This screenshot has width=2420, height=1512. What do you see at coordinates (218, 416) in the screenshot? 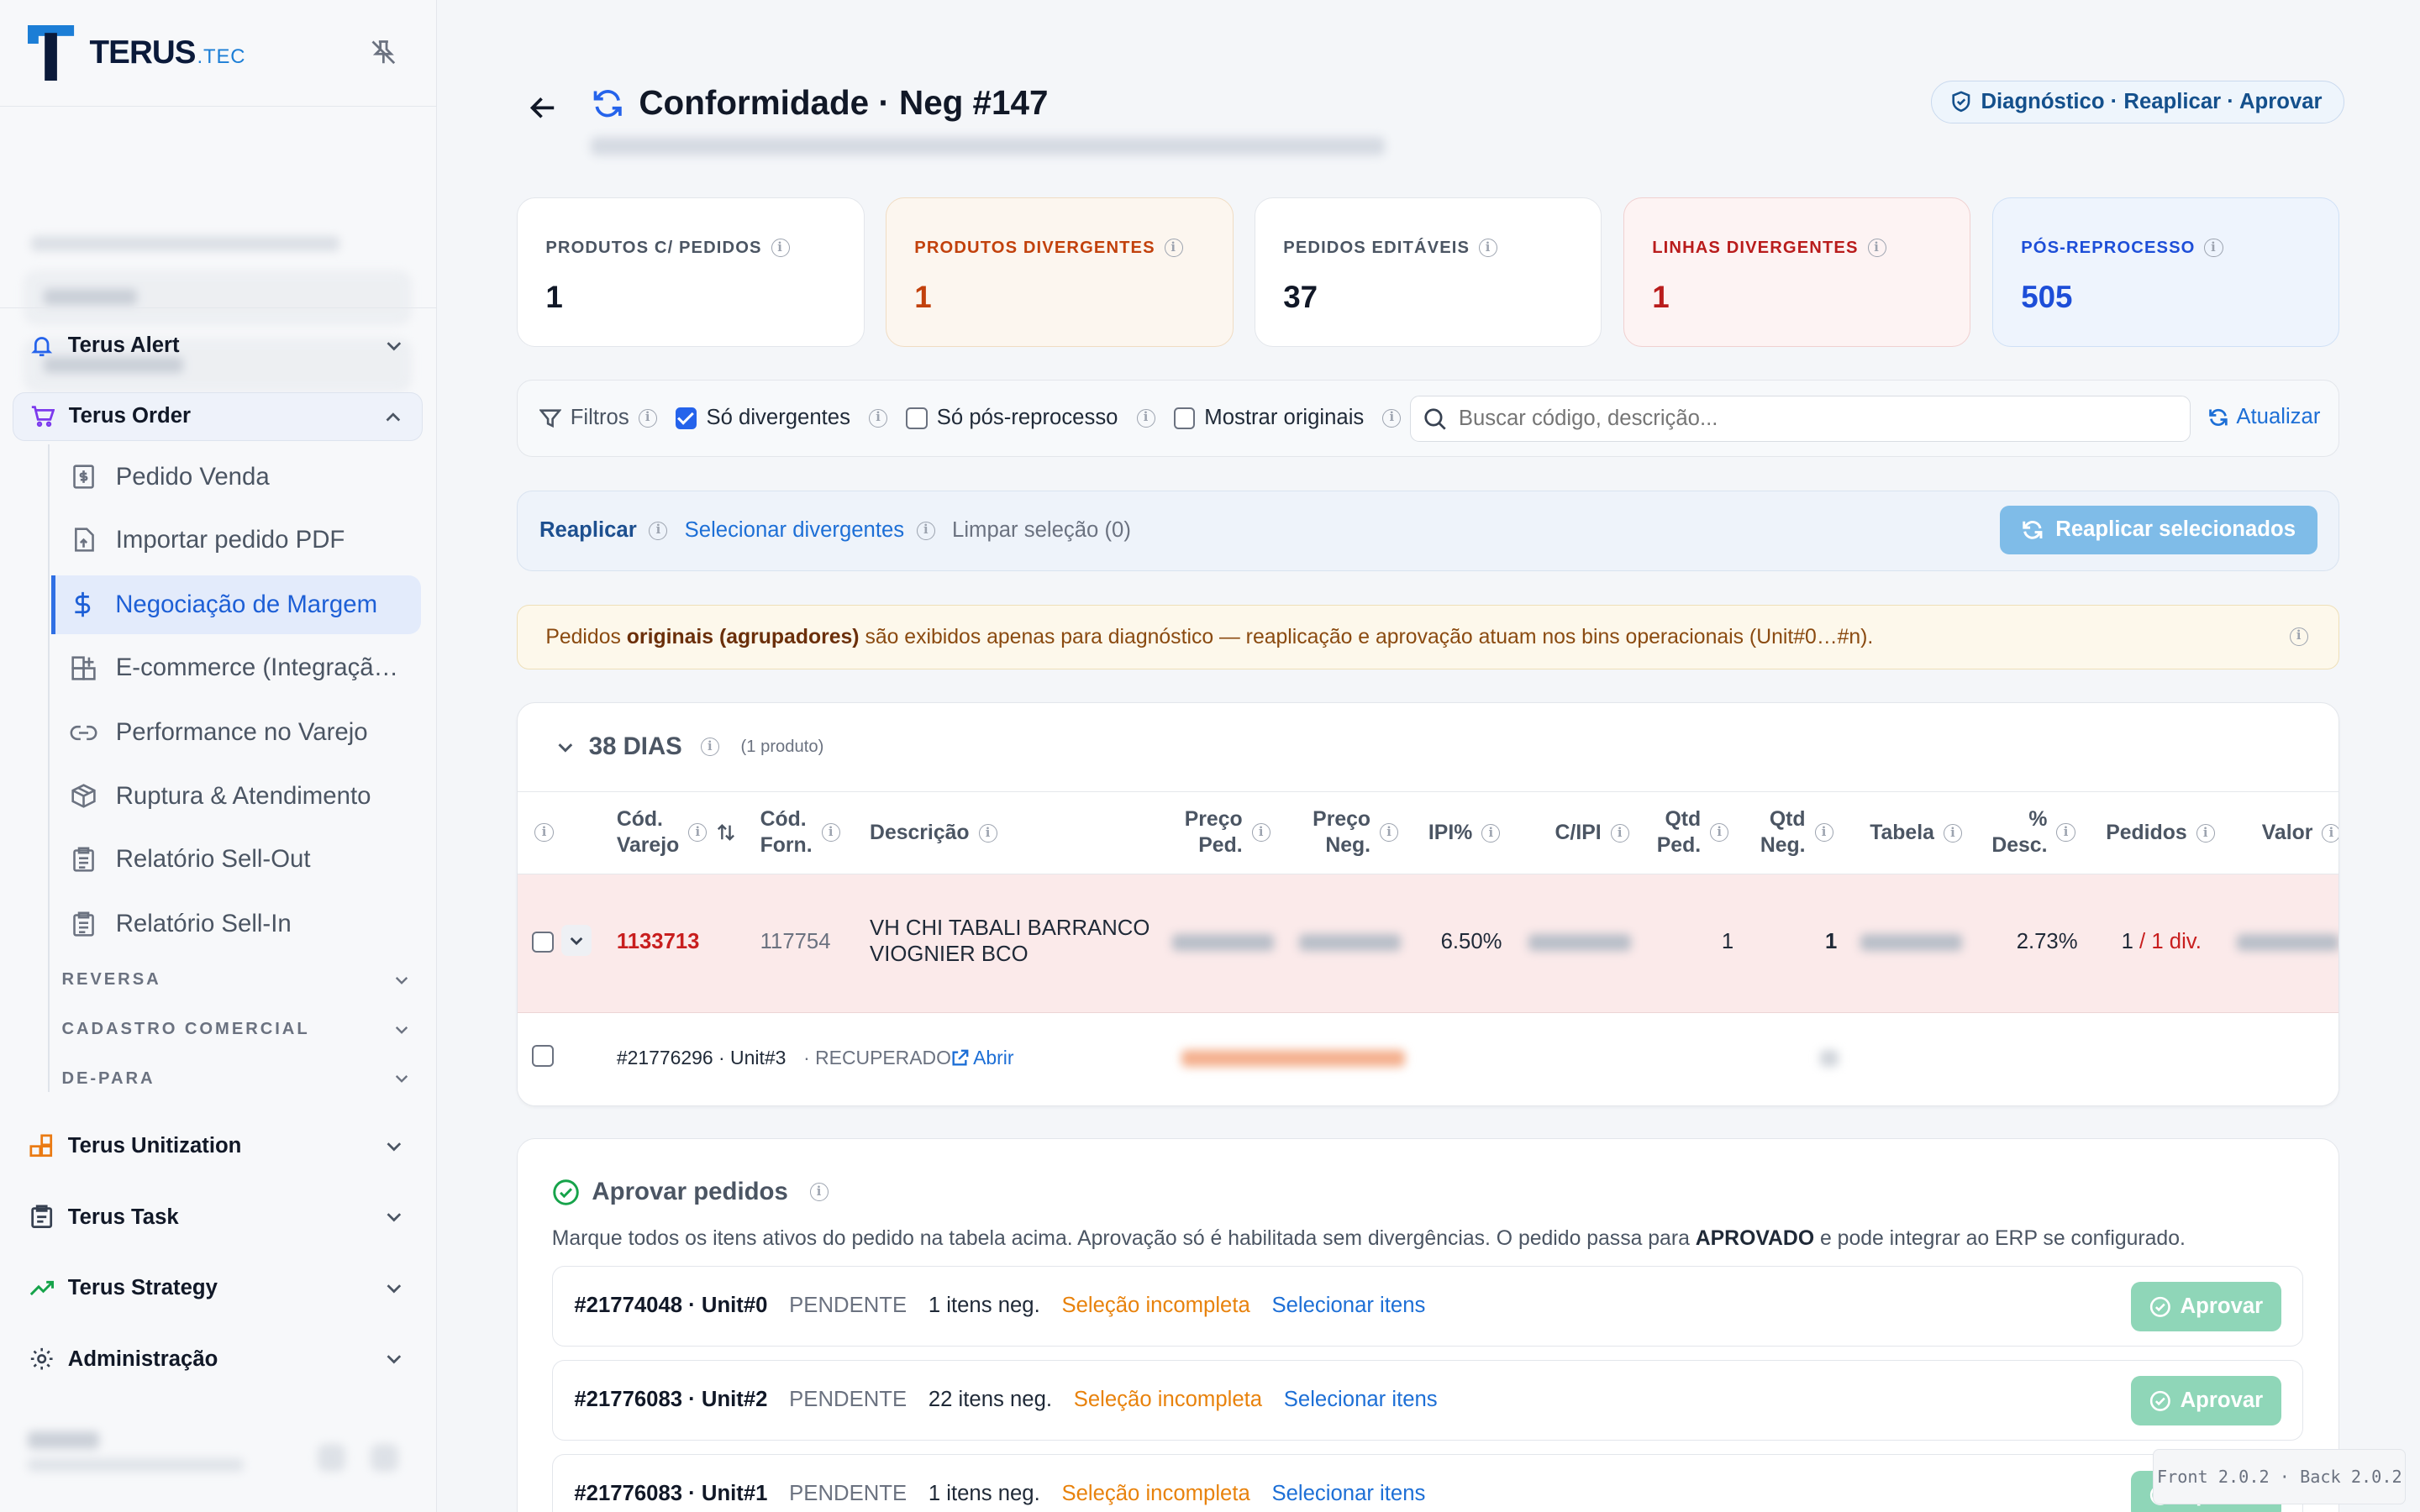
I see `nav-terus-order: Terus Order` at bounding box center [218, 416].